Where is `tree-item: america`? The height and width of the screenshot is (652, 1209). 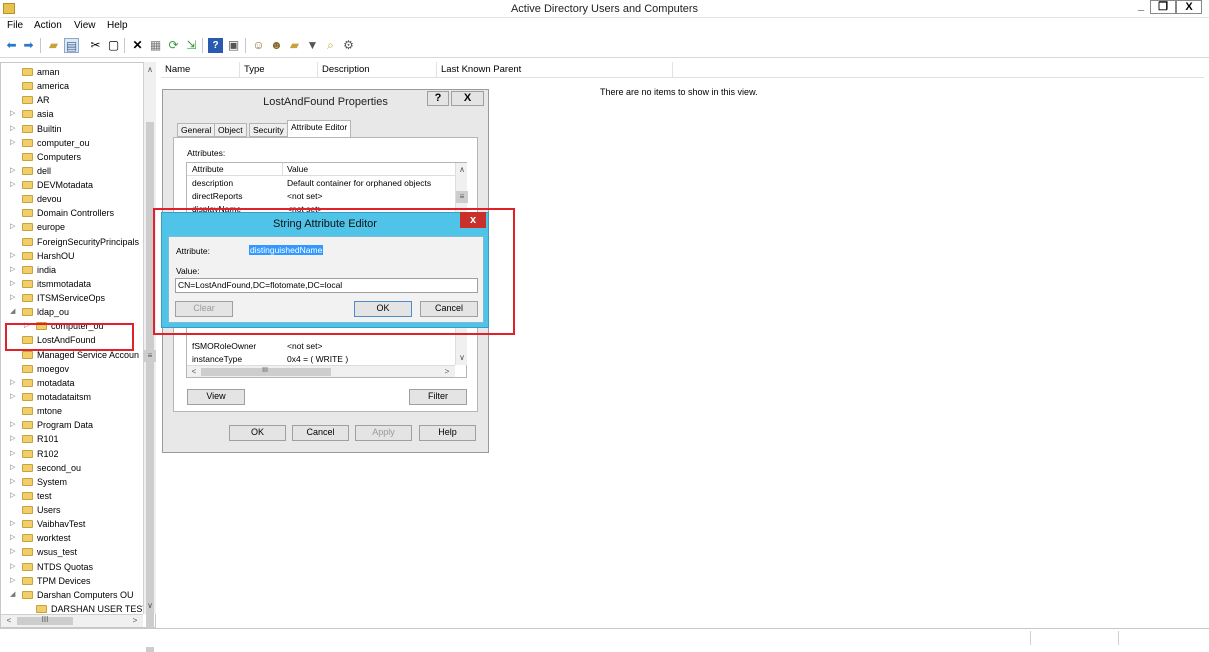 tree-item: america is located at coordinates (73, 86).